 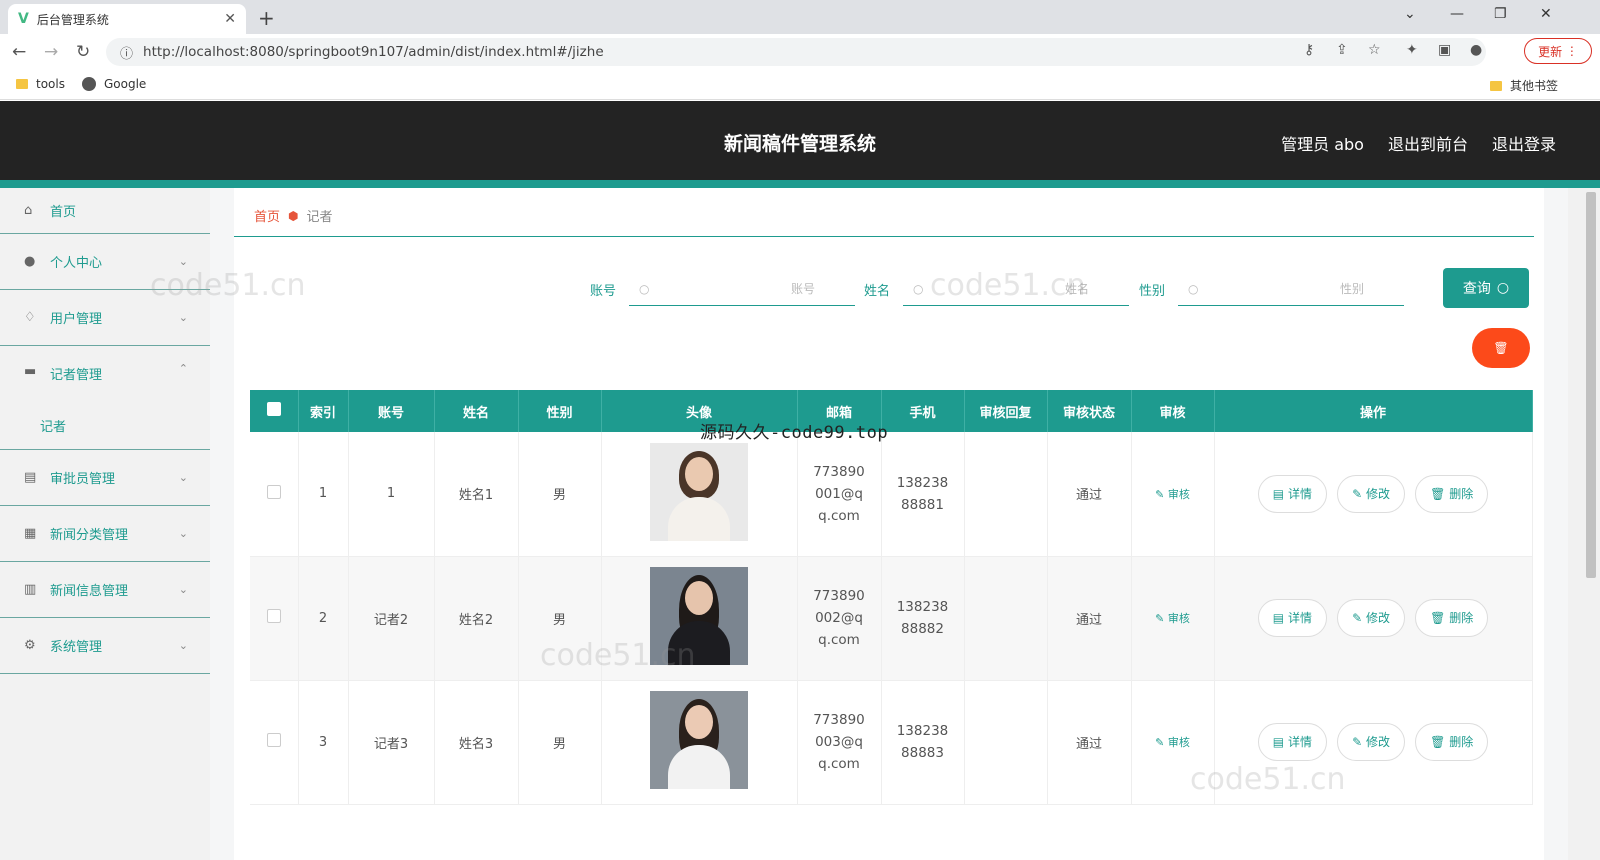 I want to click on tab-list-icon: ⌄, so click(x=1410, y=14).